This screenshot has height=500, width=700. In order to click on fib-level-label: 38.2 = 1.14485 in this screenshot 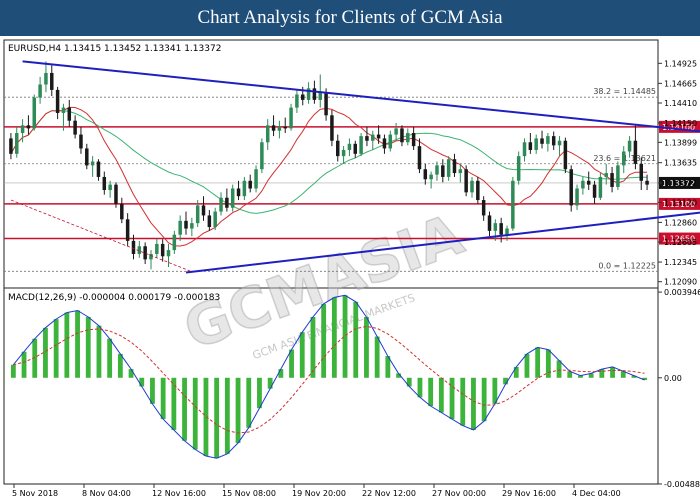, I will do `click(624, 91)`.